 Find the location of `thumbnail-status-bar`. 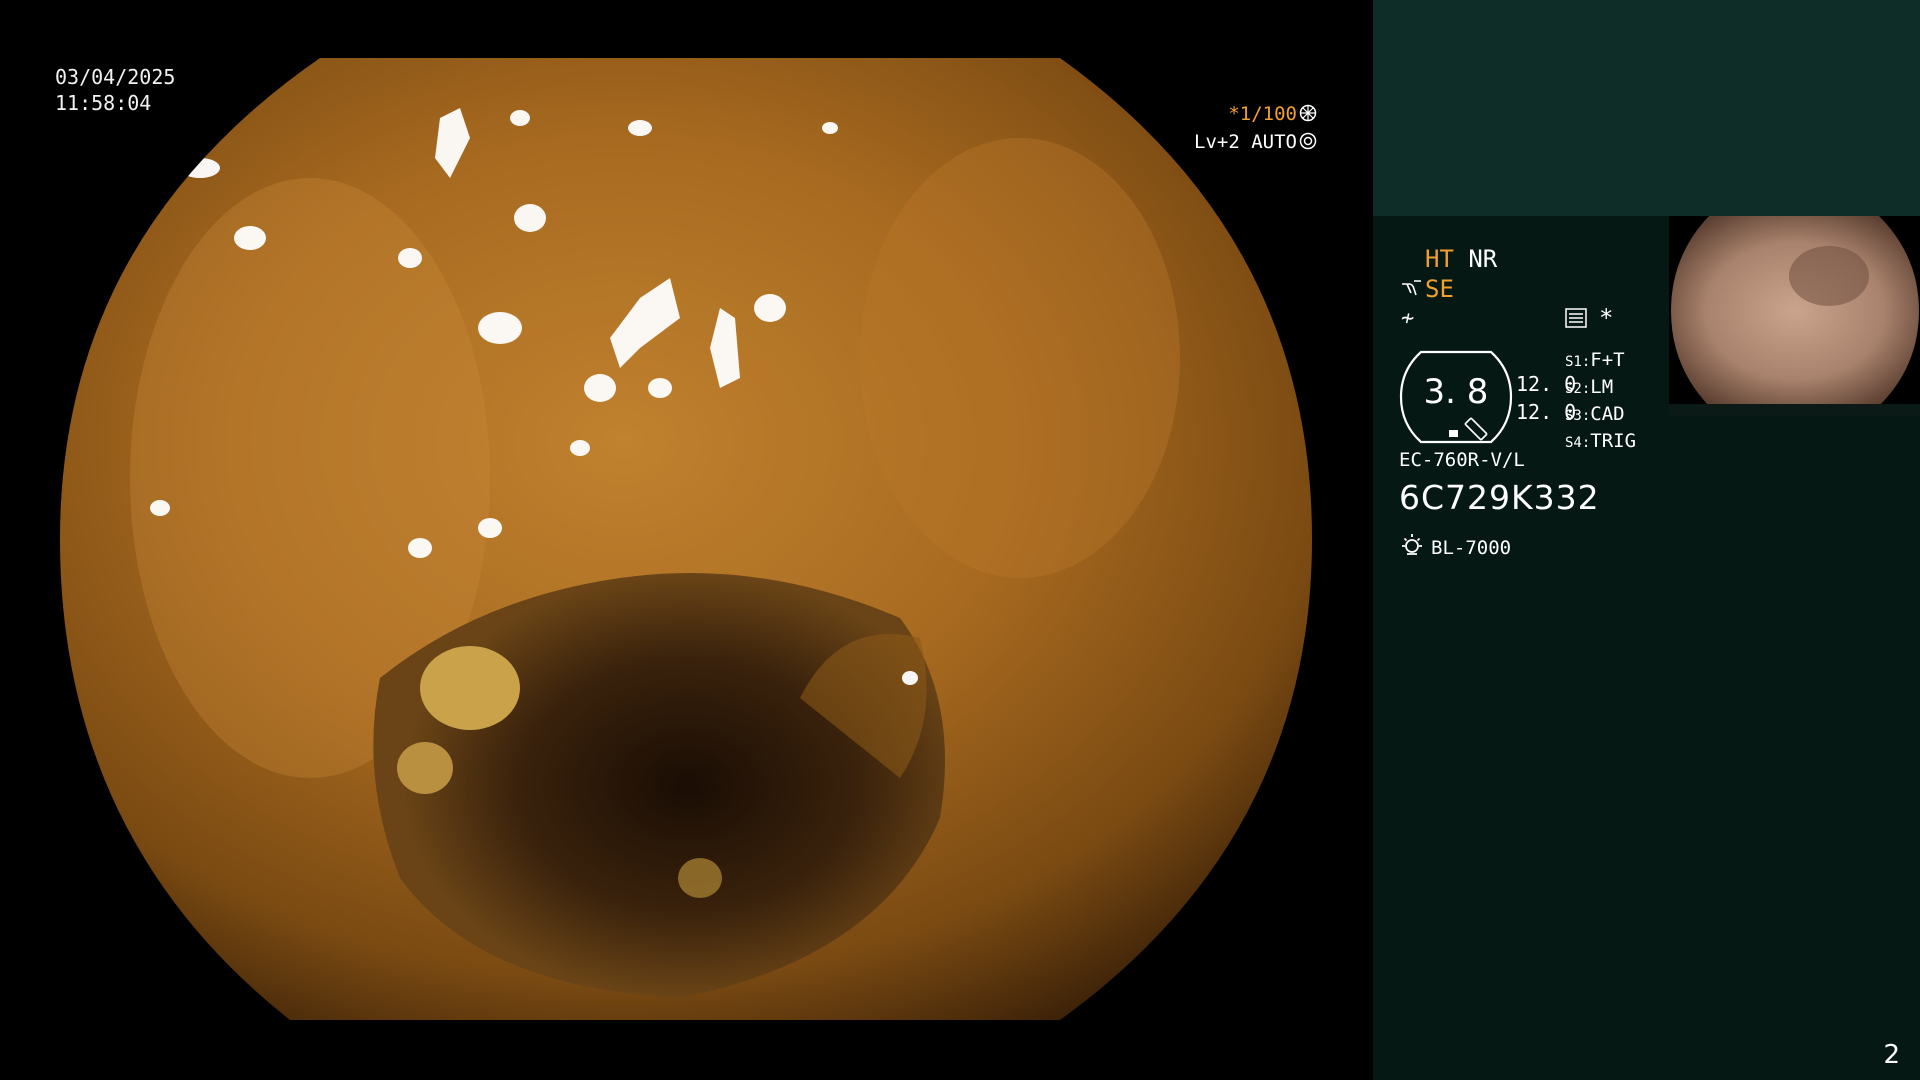

thumbnail-status-bar is located at coordinates (1794, 410).